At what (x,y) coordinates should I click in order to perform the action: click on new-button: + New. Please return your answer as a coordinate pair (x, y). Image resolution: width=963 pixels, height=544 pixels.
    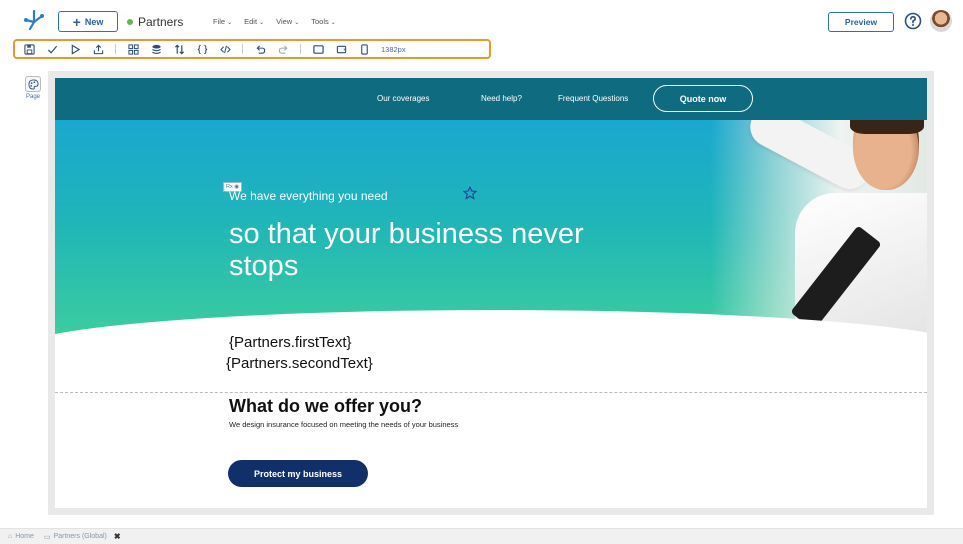
    Looking at the image, I should click on (88, 21).